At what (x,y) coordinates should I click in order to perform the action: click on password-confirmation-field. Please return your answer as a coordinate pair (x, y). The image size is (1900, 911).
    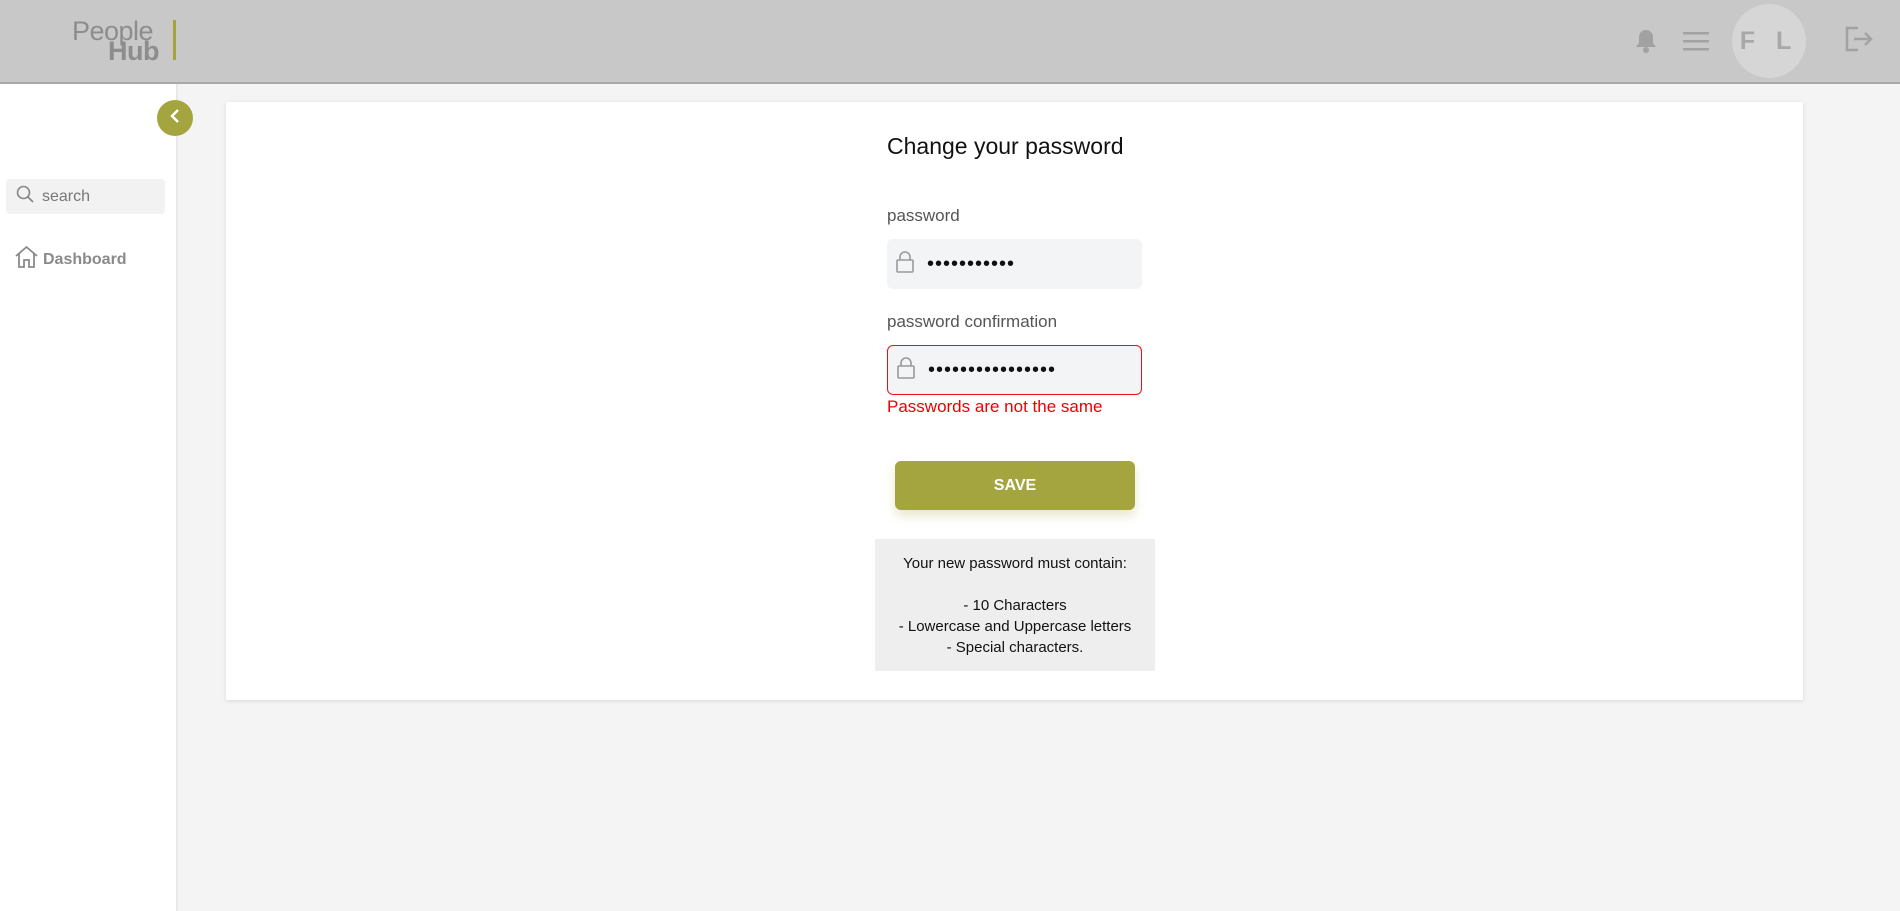
    Looking at the image, I should click on (1014, 370).